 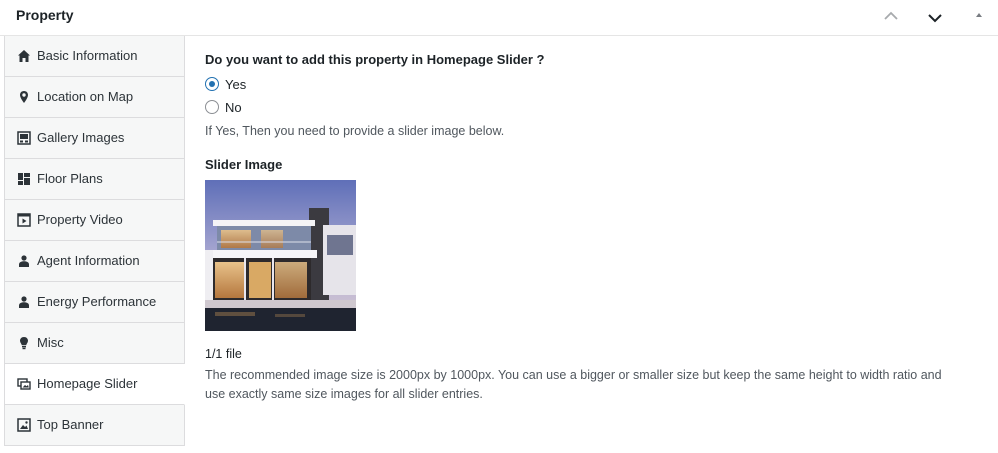 What do you see at coordinates (24, 138) in the screenshot?
I see `images-icon` at bounding box center [24, 138].